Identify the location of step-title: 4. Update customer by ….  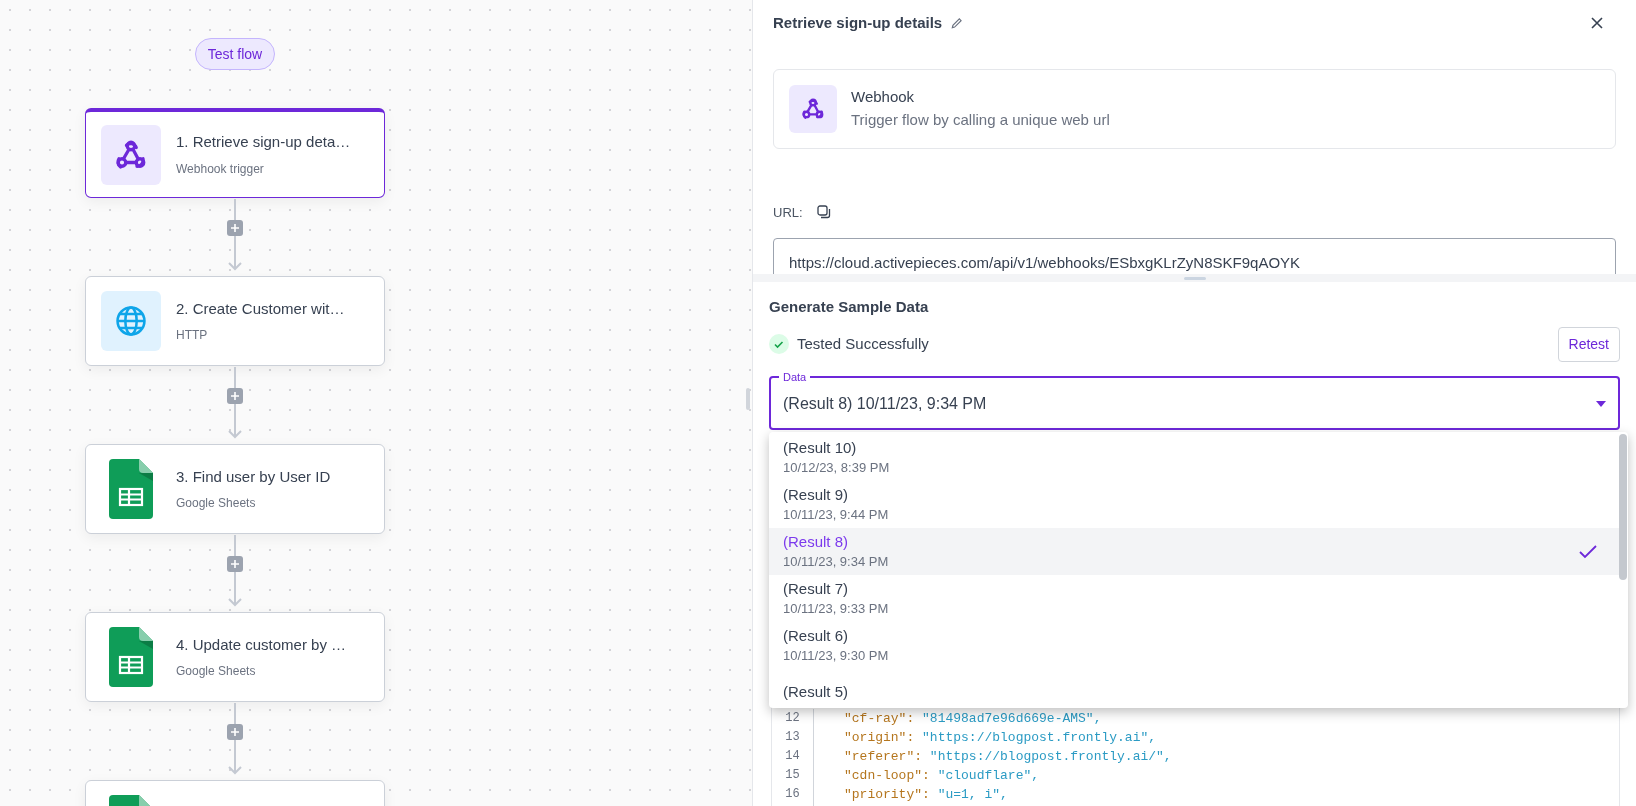
(261, 644).